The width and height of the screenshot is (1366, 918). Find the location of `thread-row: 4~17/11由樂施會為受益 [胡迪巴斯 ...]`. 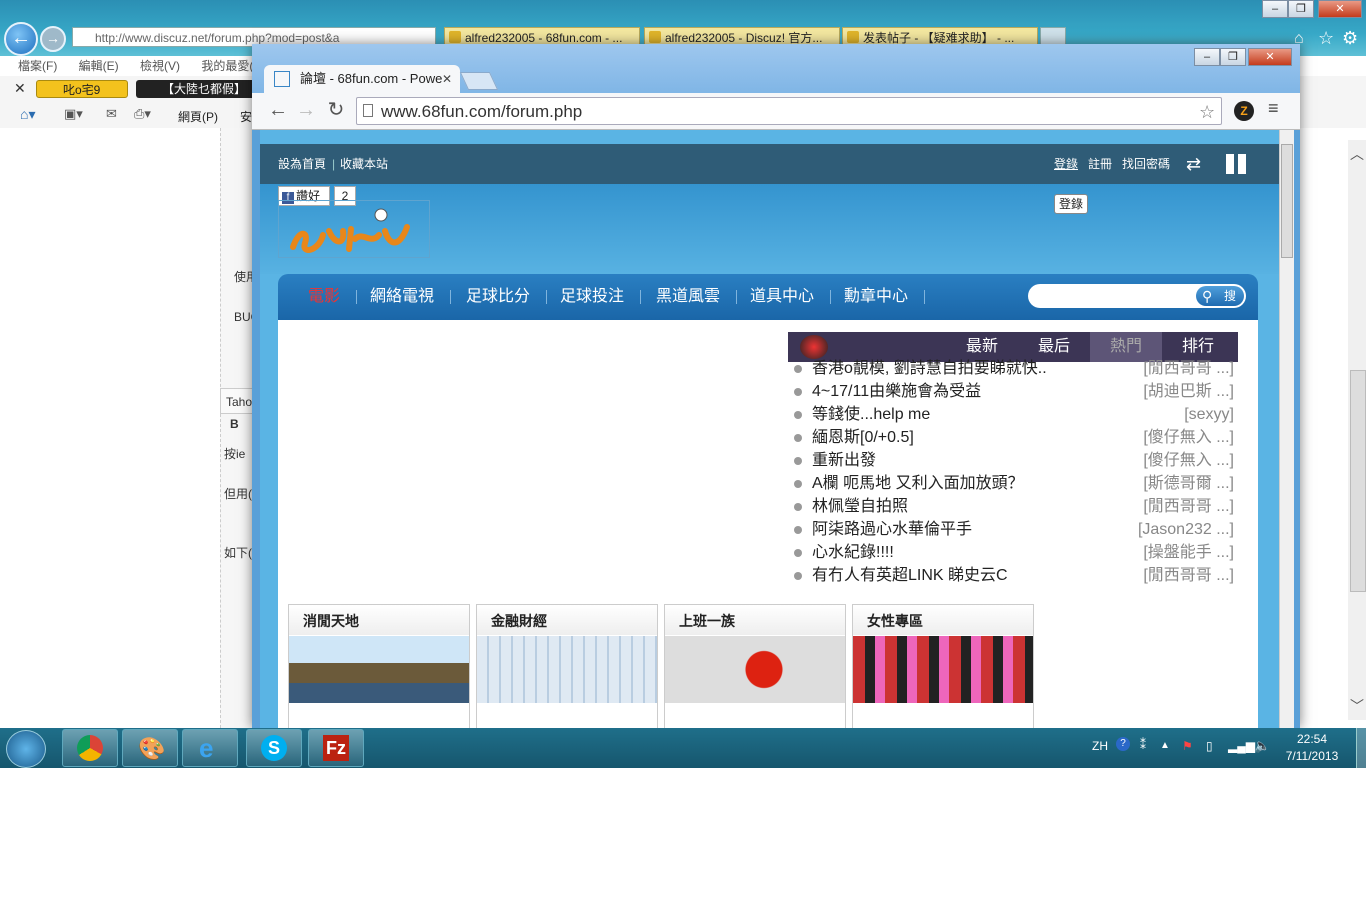

thread-row: 4~17/11由樂施會為受益 [胡迪巴斯 ...] is located at coordinates (1014, 391).